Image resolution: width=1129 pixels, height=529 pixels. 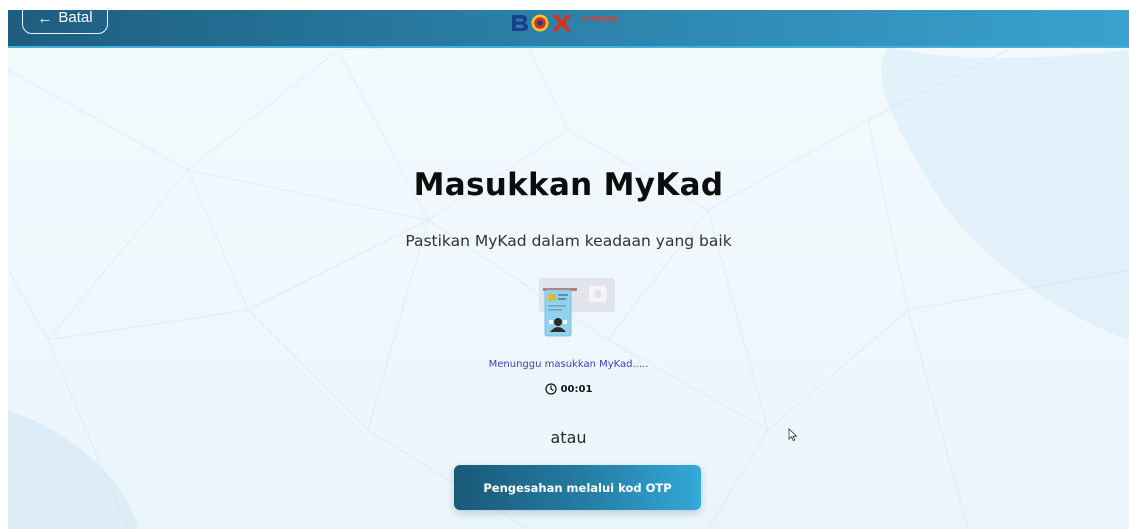 I want to click on countdown-timer: 00:01, so click(x=568, y=389).